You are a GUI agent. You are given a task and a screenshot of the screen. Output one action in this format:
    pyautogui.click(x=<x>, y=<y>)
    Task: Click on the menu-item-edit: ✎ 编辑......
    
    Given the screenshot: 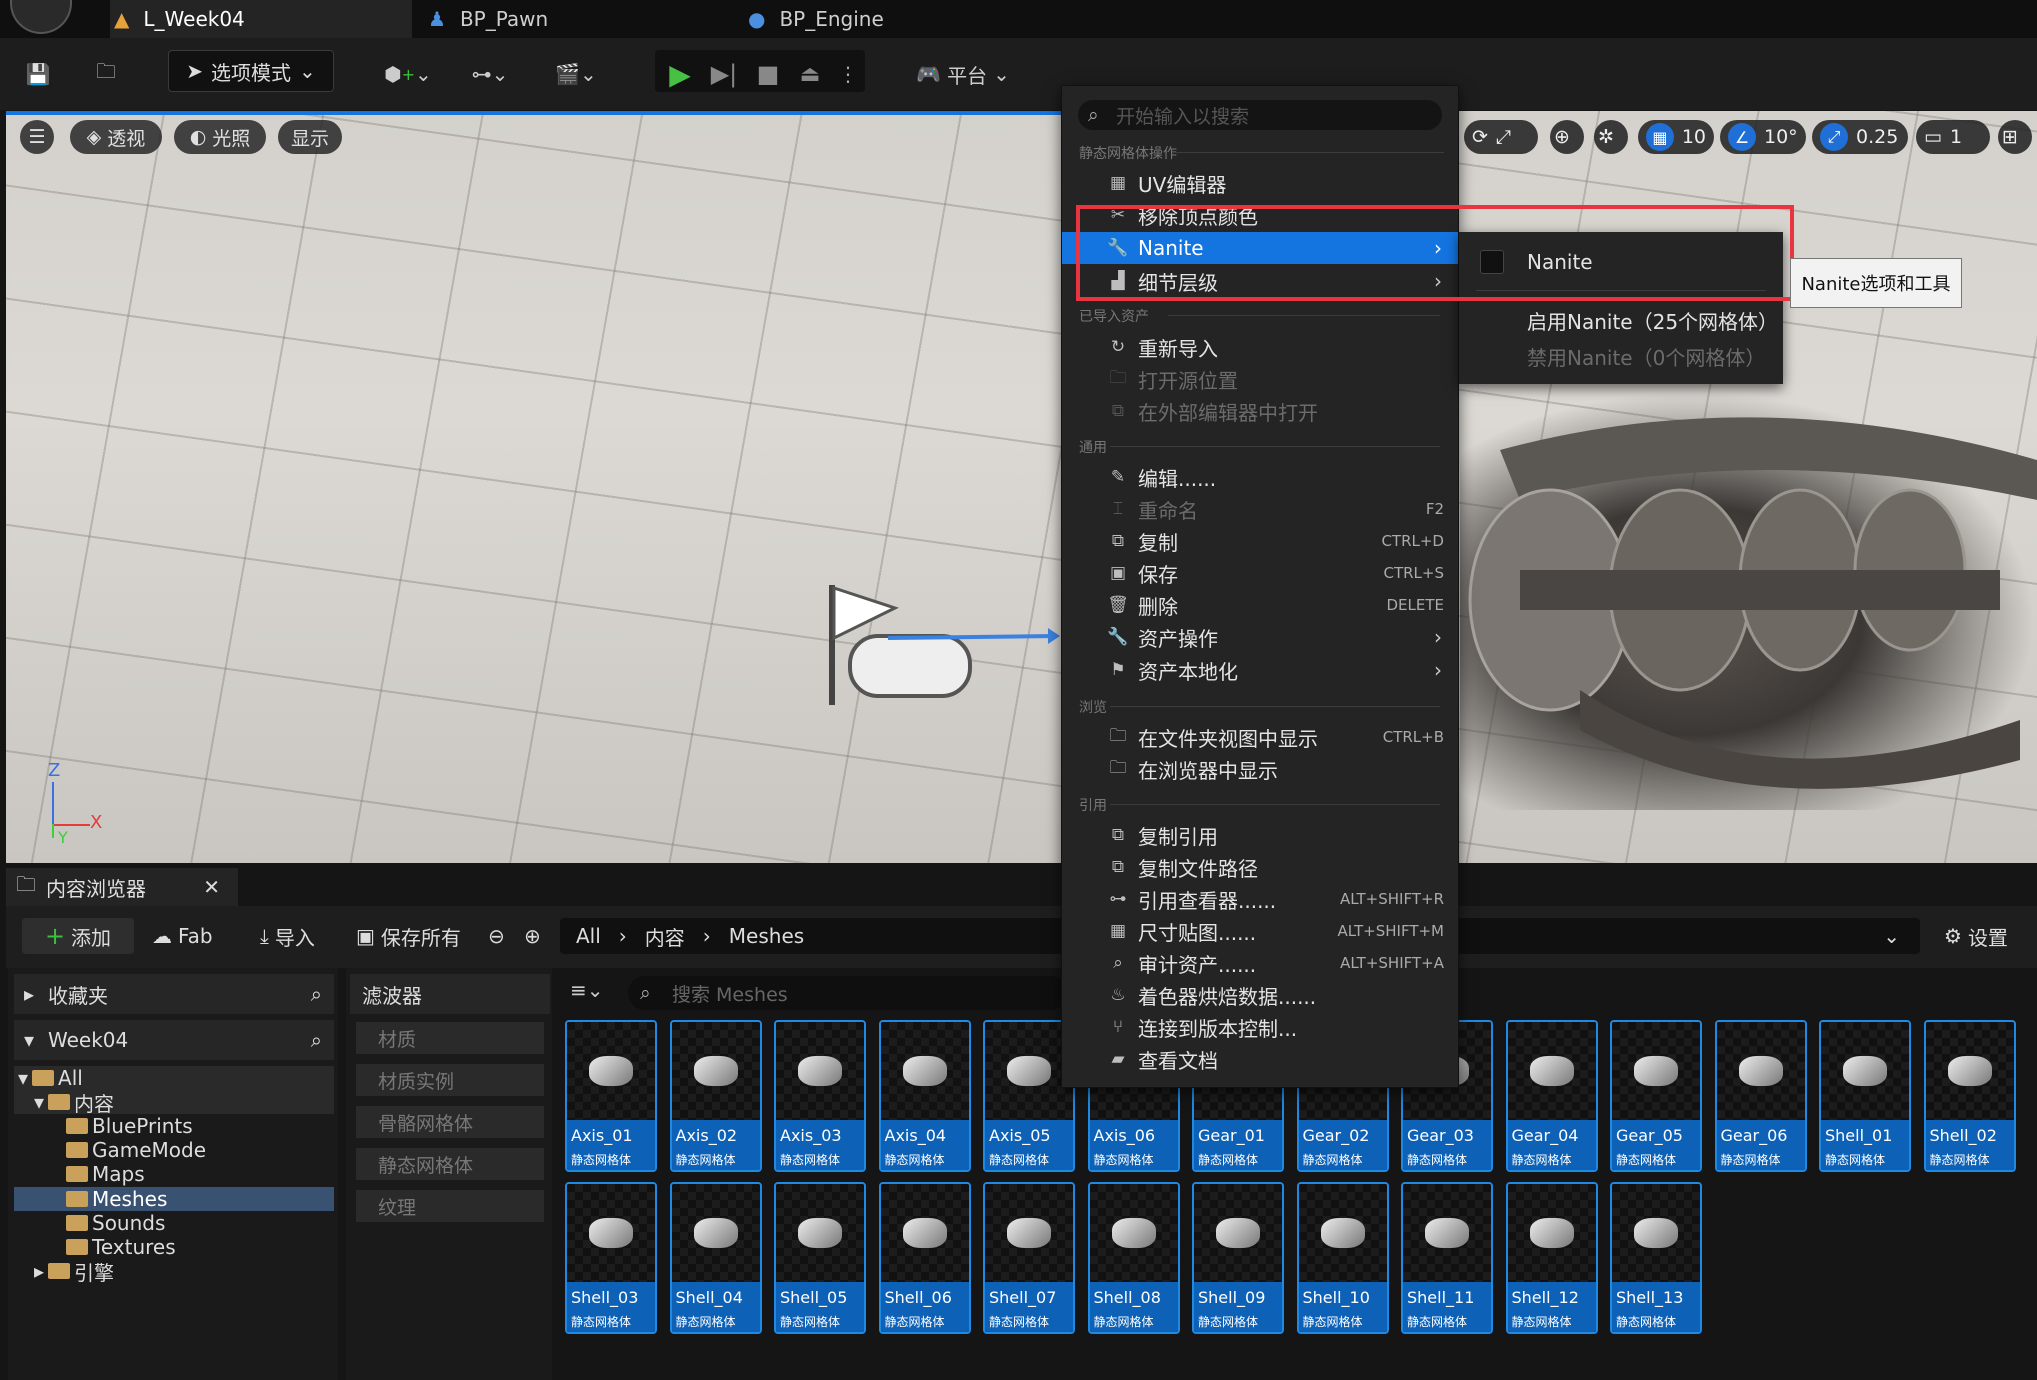 What is the action you would take?
    pyautogui.click(x=1260, y=477)
    